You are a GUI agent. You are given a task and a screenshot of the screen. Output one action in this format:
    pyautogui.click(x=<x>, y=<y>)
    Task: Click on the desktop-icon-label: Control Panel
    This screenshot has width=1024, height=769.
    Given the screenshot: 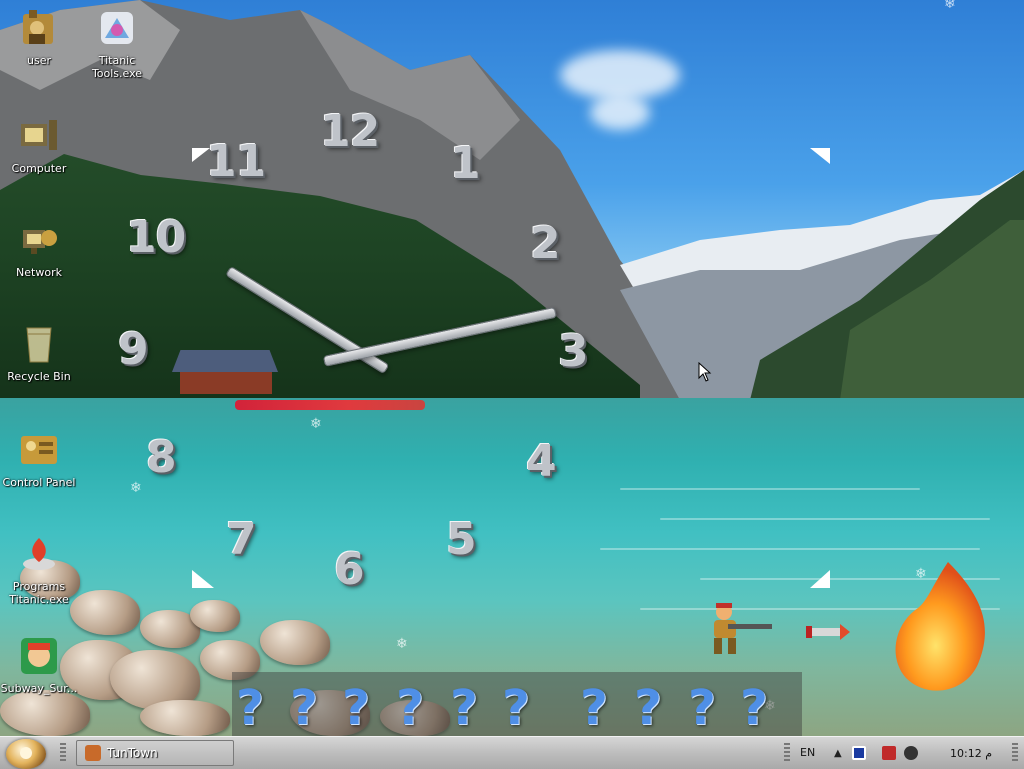 What is the action you would take?
    pyautogui.click(x=39, y=482)
    